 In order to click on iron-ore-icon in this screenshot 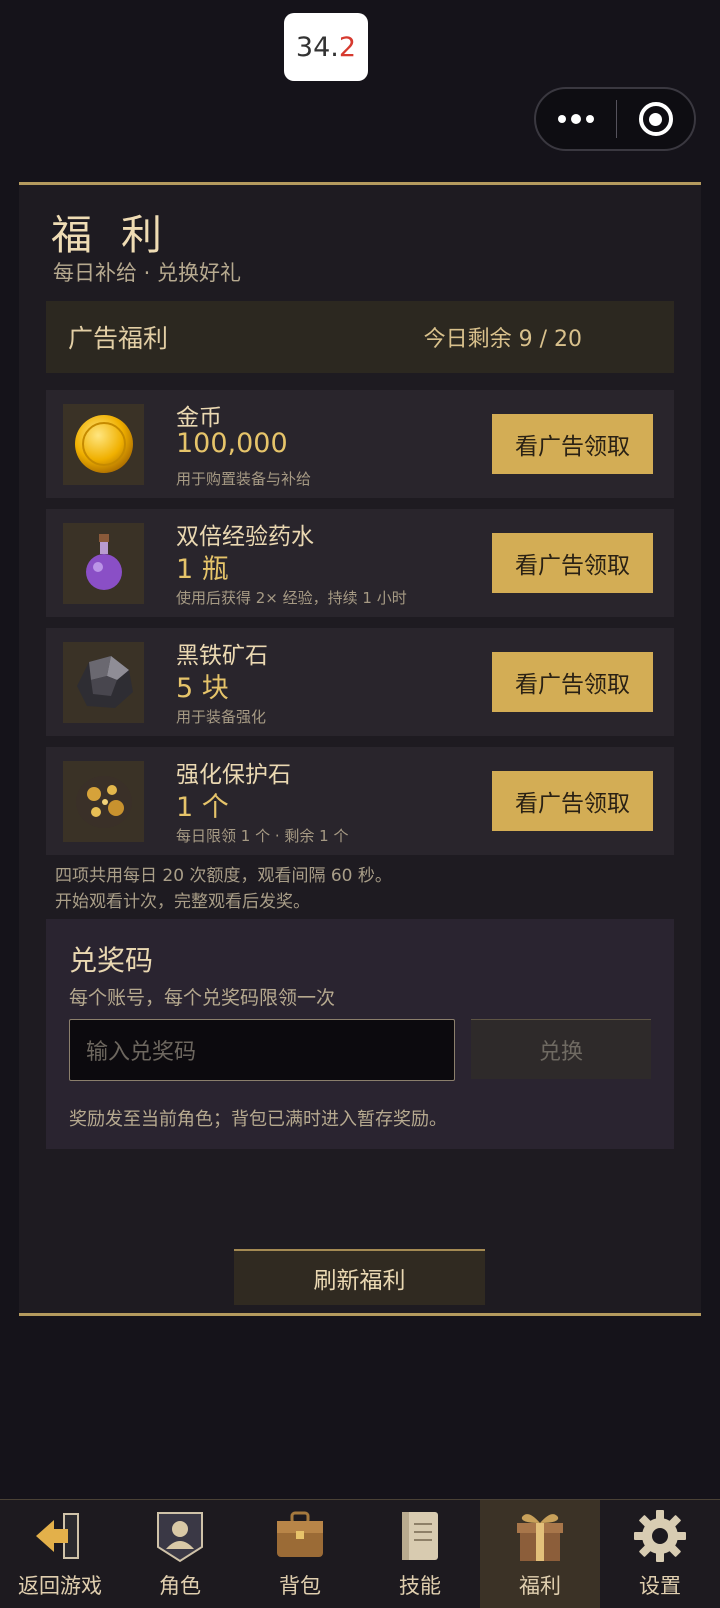, I will do `click(103, 682)`.